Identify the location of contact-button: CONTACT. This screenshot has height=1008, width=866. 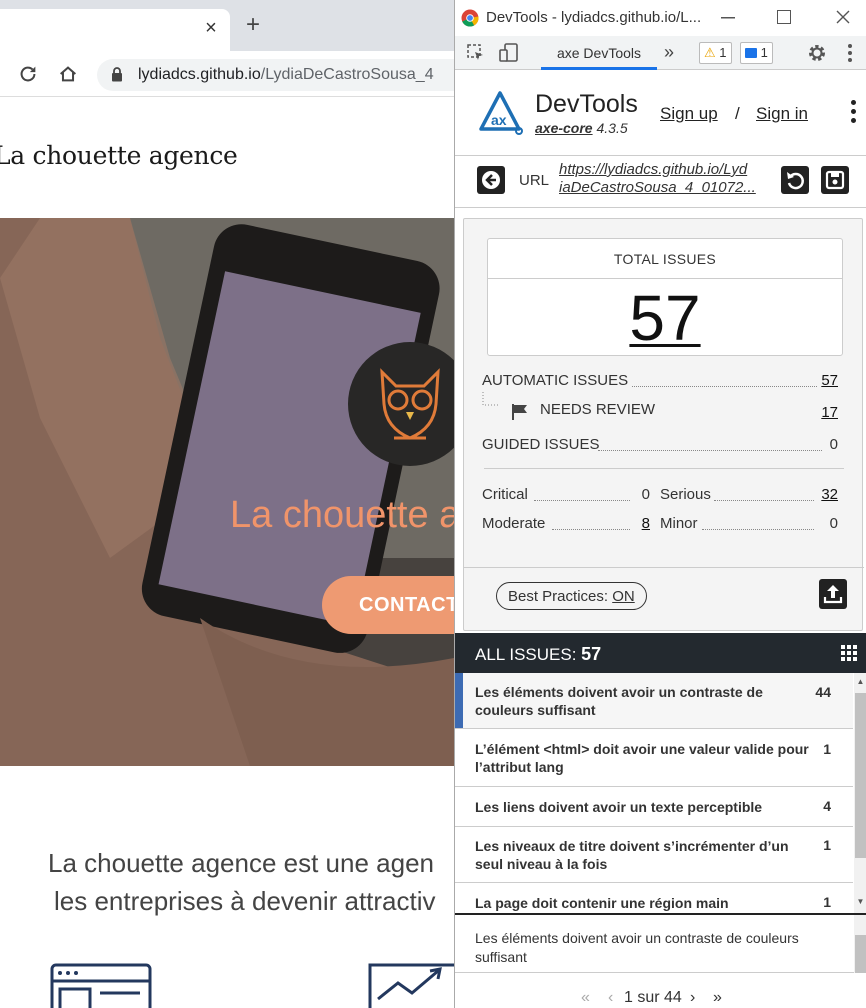
(388, 605).